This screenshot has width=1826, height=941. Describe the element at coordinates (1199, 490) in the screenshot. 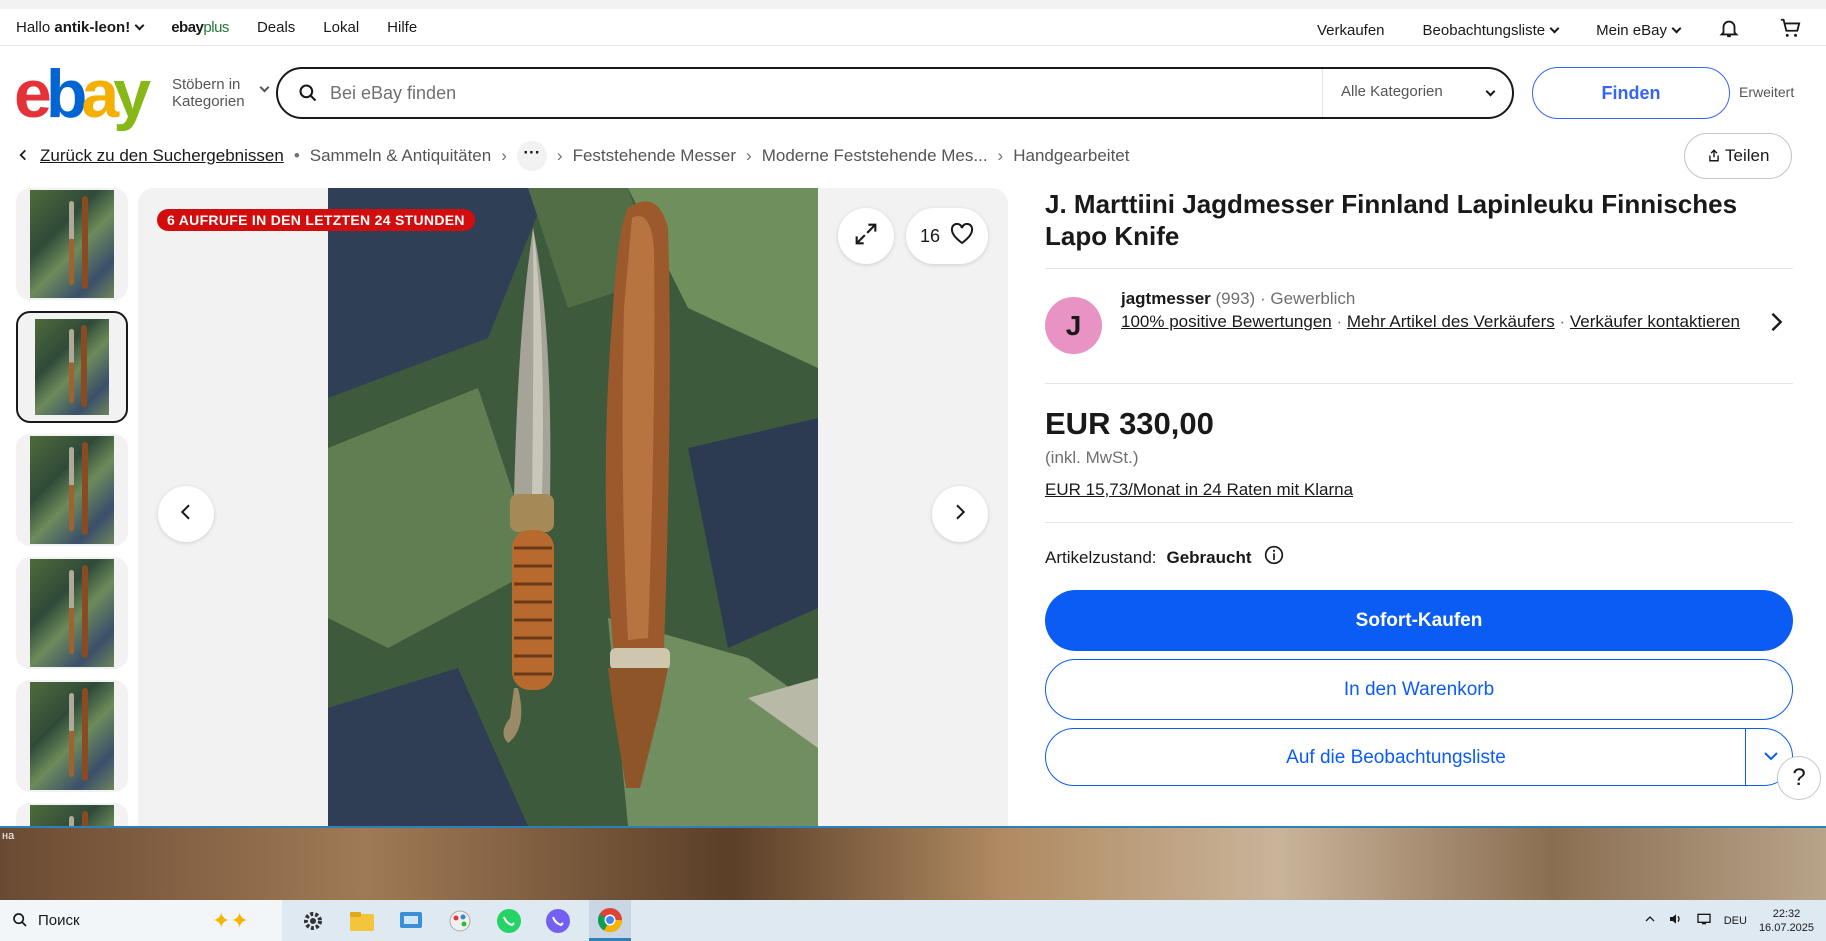

I see `klarna-financing-link: EUR 15,73/Monat in 24 Raten mit Klarna` at that location.